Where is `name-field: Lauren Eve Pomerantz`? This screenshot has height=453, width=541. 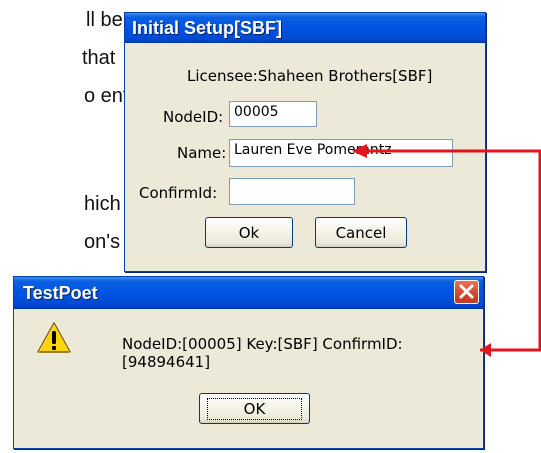 name-field: Lauren Eve Pomerantz is located at coordinates (341, 153).